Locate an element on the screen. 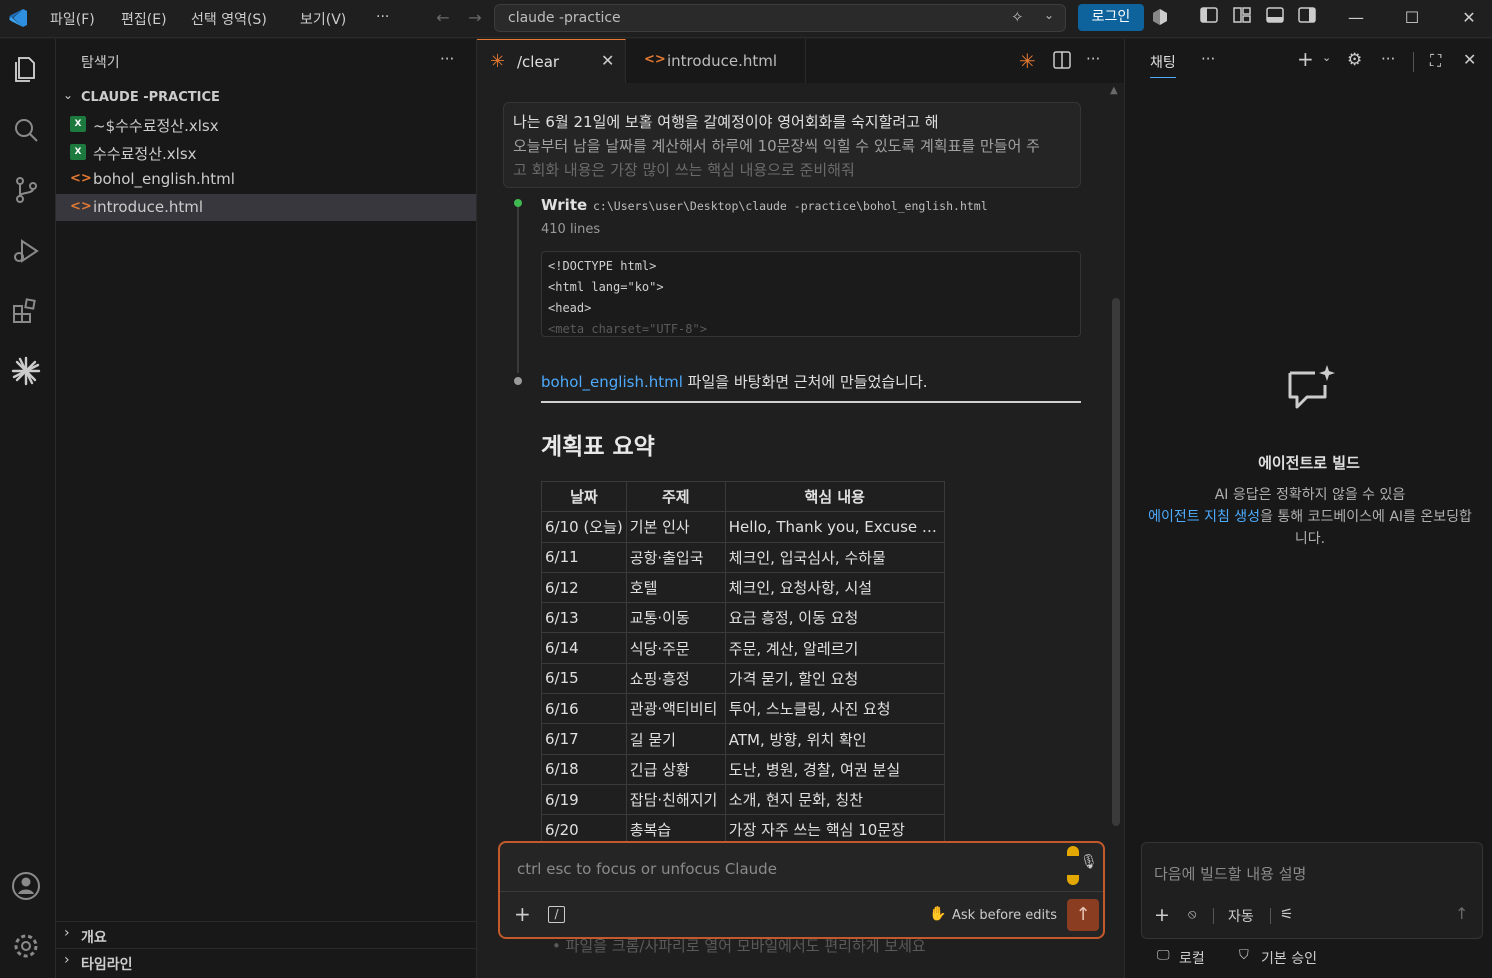 The image size is (1492, 978). generate-instructions-link: 에이전트 지침 생성 is located at coordinates (1204, 517).